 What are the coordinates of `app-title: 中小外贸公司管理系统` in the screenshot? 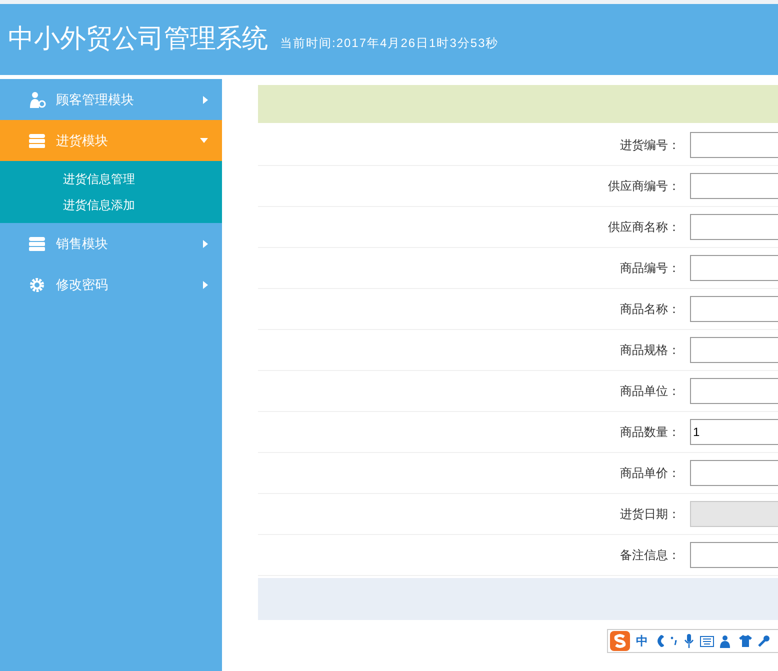 It's located at (138, 39).